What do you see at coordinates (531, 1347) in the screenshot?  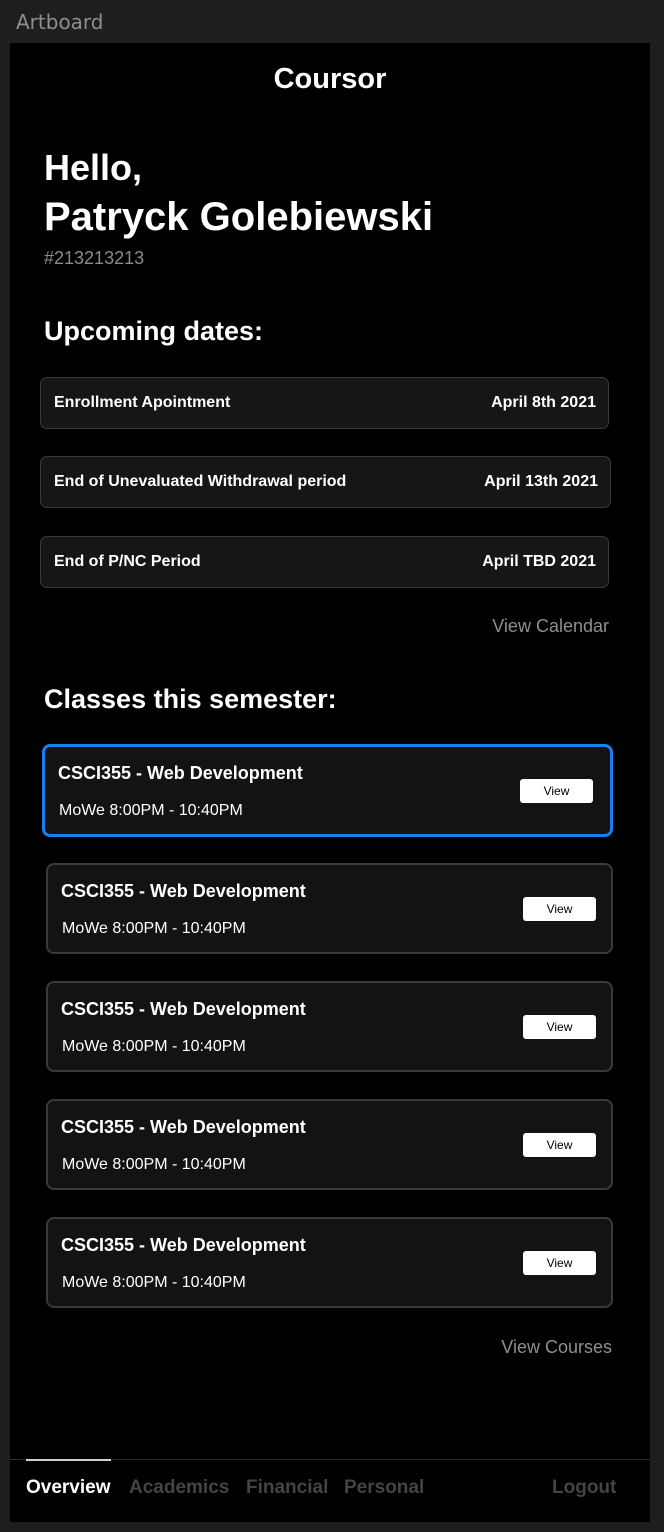 I see `view-courses-link: View Courses` at bounding box center [531, 1347].